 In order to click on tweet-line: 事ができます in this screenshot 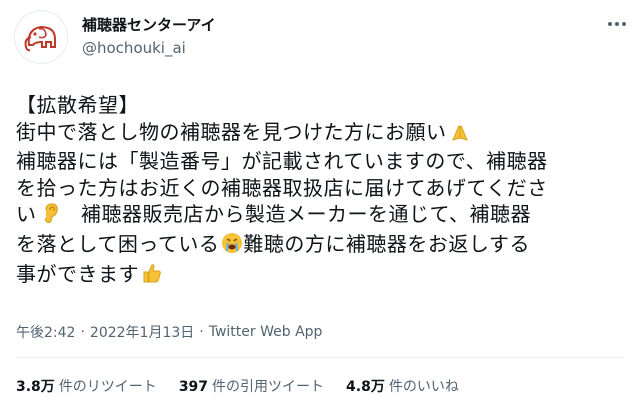, I will do `click(77, 273)`.